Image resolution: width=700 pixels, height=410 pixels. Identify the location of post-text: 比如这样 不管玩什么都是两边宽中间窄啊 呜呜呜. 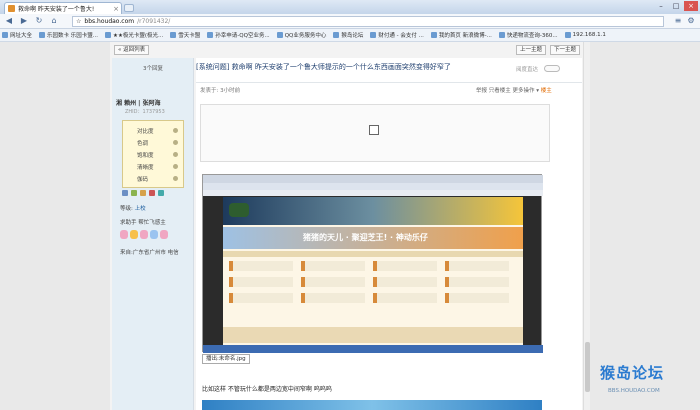
(267, 389).